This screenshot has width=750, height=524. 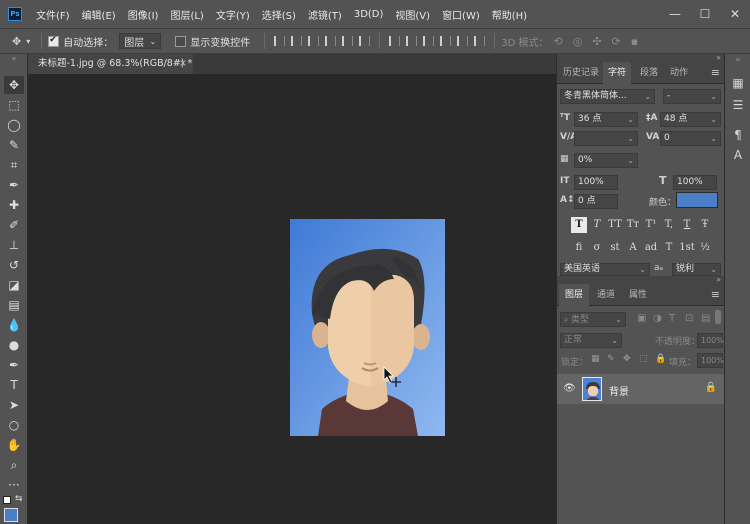 I want to click on document-canvas, so click(x=367, y=327).